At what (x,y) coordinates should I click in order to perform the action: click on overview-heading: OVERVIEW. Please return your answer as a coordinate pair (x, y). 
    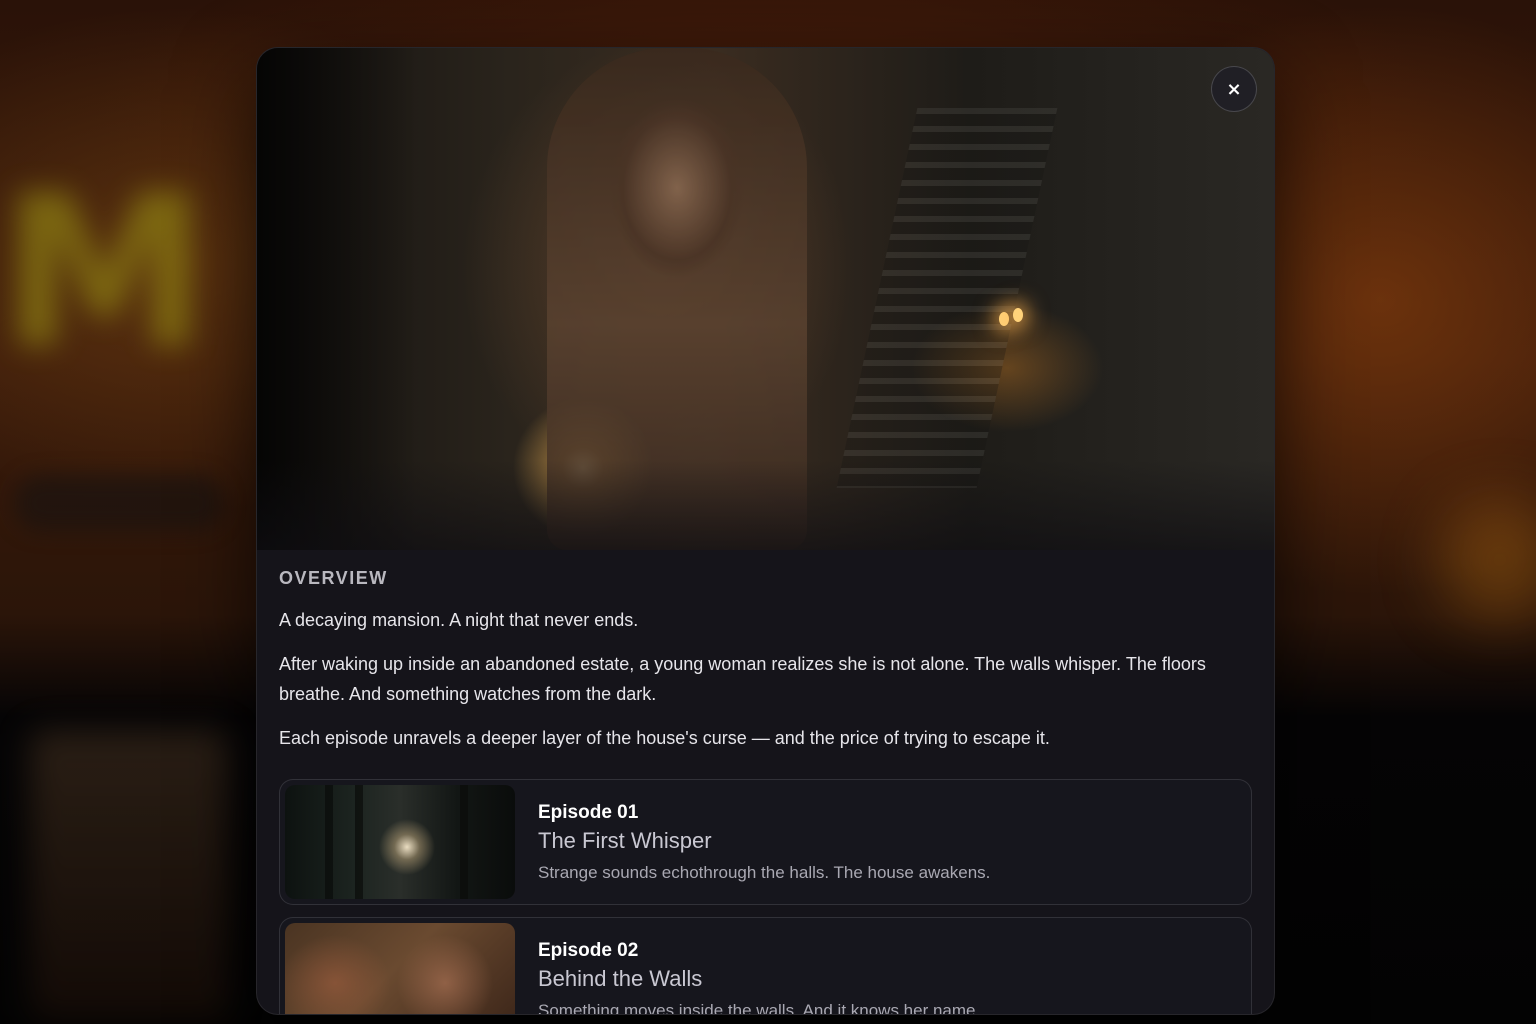
    Looking at the image, I should click on (333, 578).